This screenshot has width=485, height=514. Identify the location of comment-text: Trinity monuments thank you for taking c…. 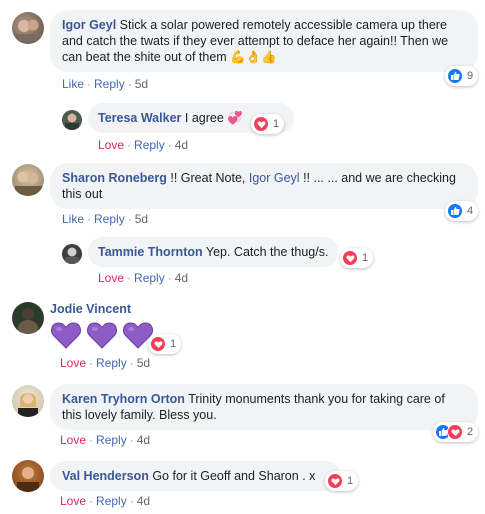
(316, 399).